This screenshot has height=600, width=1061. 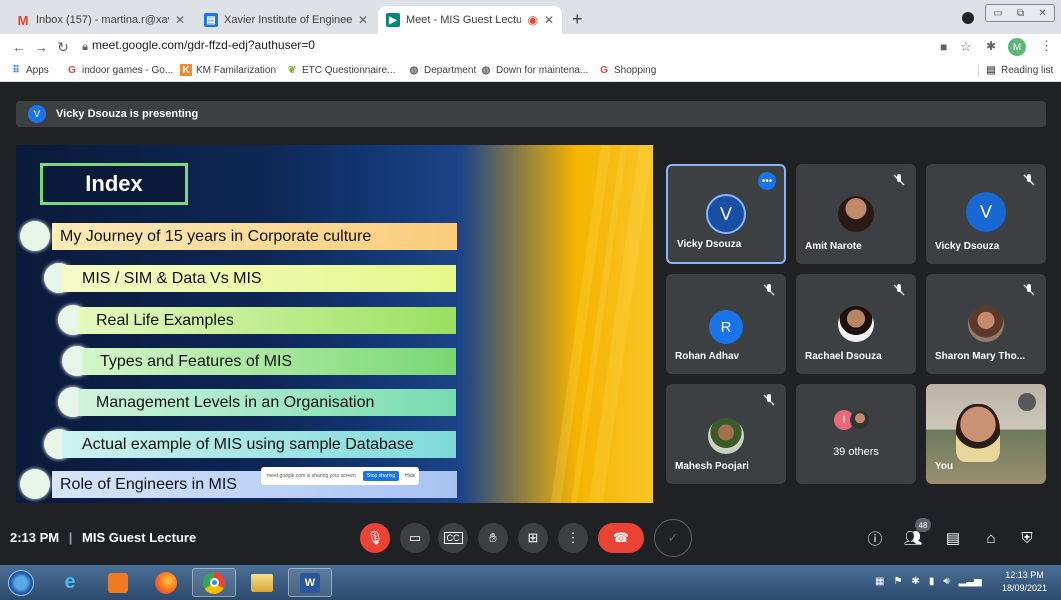 I want to click on self-video-tile: You, so click(x=986, y=434).